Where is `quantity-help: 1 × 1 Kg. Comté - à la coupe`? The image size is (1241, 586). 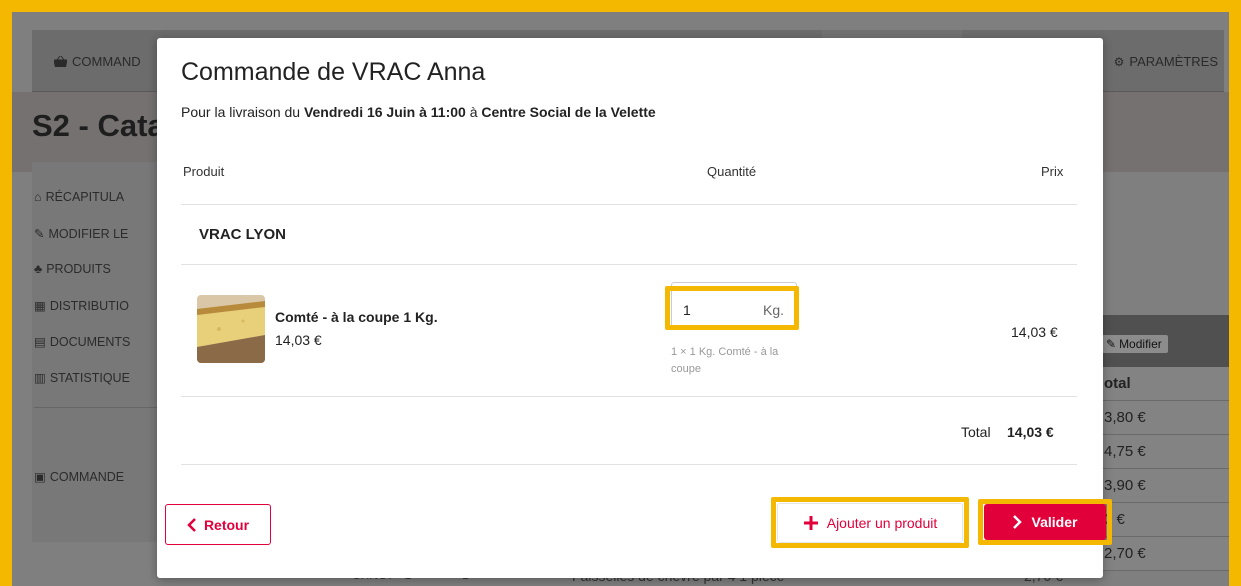
quantity-help: 1 × 1 Kg. Comté - à la coupe is located at coordinates (725, 360).